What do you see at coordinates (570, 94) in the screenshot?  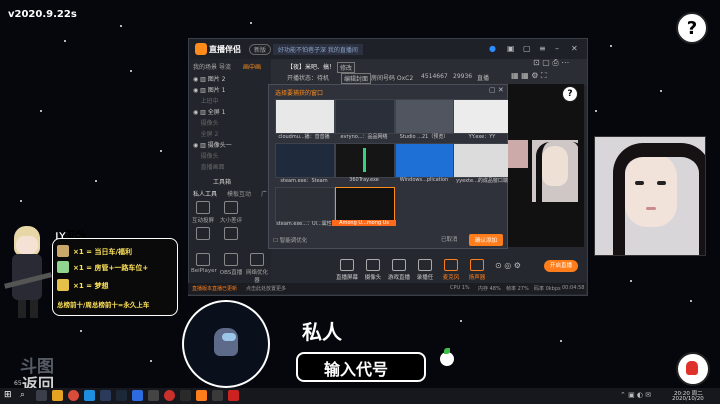 I see `preview-help-icon: ?` at bounding box center [570, 94].